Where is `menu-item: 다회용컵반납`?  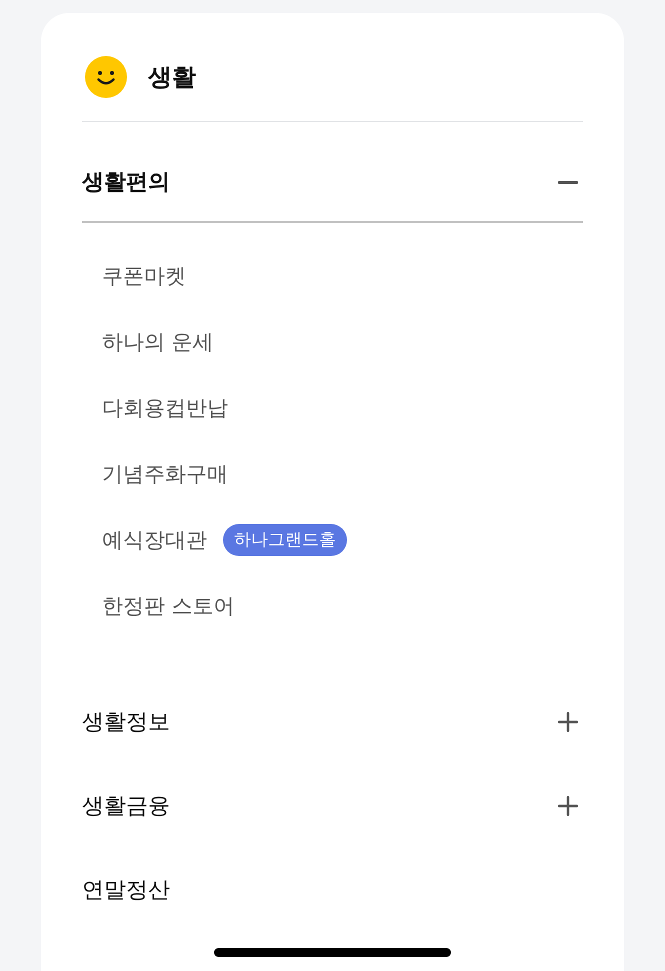 menu-item: 다회용컵반납 is located at coordinates (165, 408).